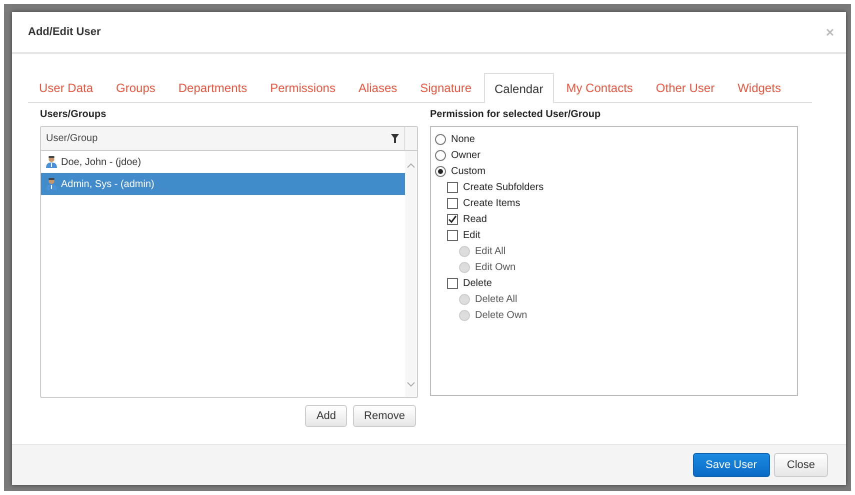 This screenshot has height=495, width=855. I want to click on tab: My Contacts, so click(599, 91).